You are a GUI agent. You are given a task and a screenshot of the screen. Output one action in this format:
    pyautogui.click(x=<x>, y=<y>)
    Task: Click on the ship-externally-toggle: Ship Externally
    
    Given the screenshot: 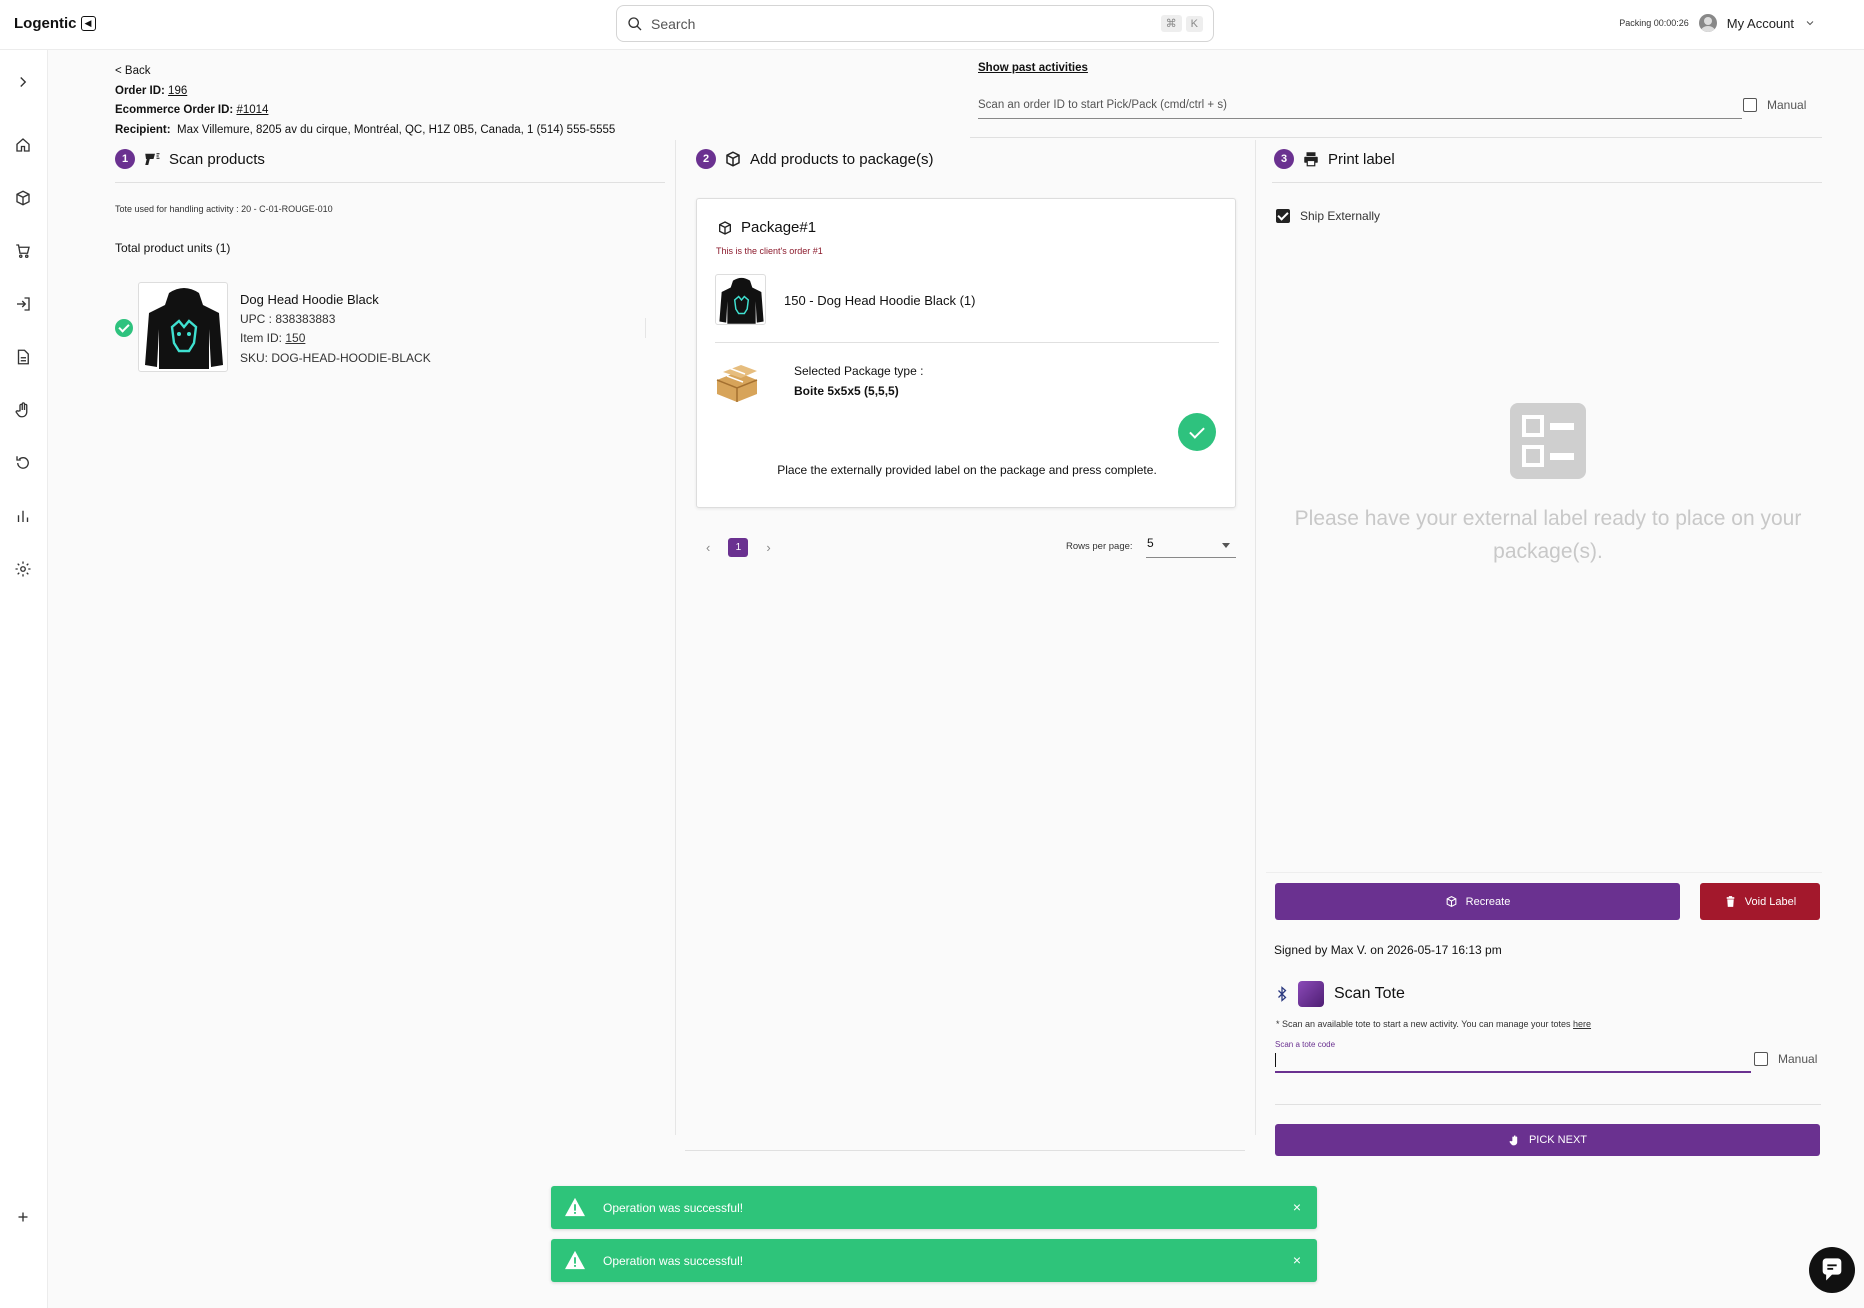 What is the action you would take?
    pyautogui.click(x=1328, y=216)
    